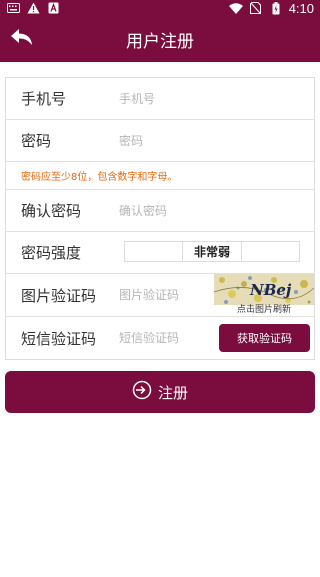 Image resolution: width=320 pixels, height=577 pixels. Describe the element at coordinates (164, 295) in the screenshot. I see `captcha-input` at that location.